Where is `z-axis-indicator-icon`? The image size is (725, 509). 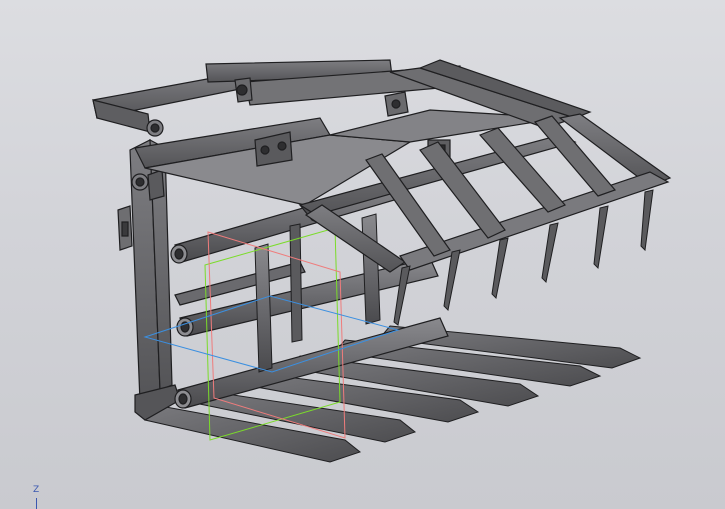
z-axis-indicator-icon is located at coordinates (36, 503).